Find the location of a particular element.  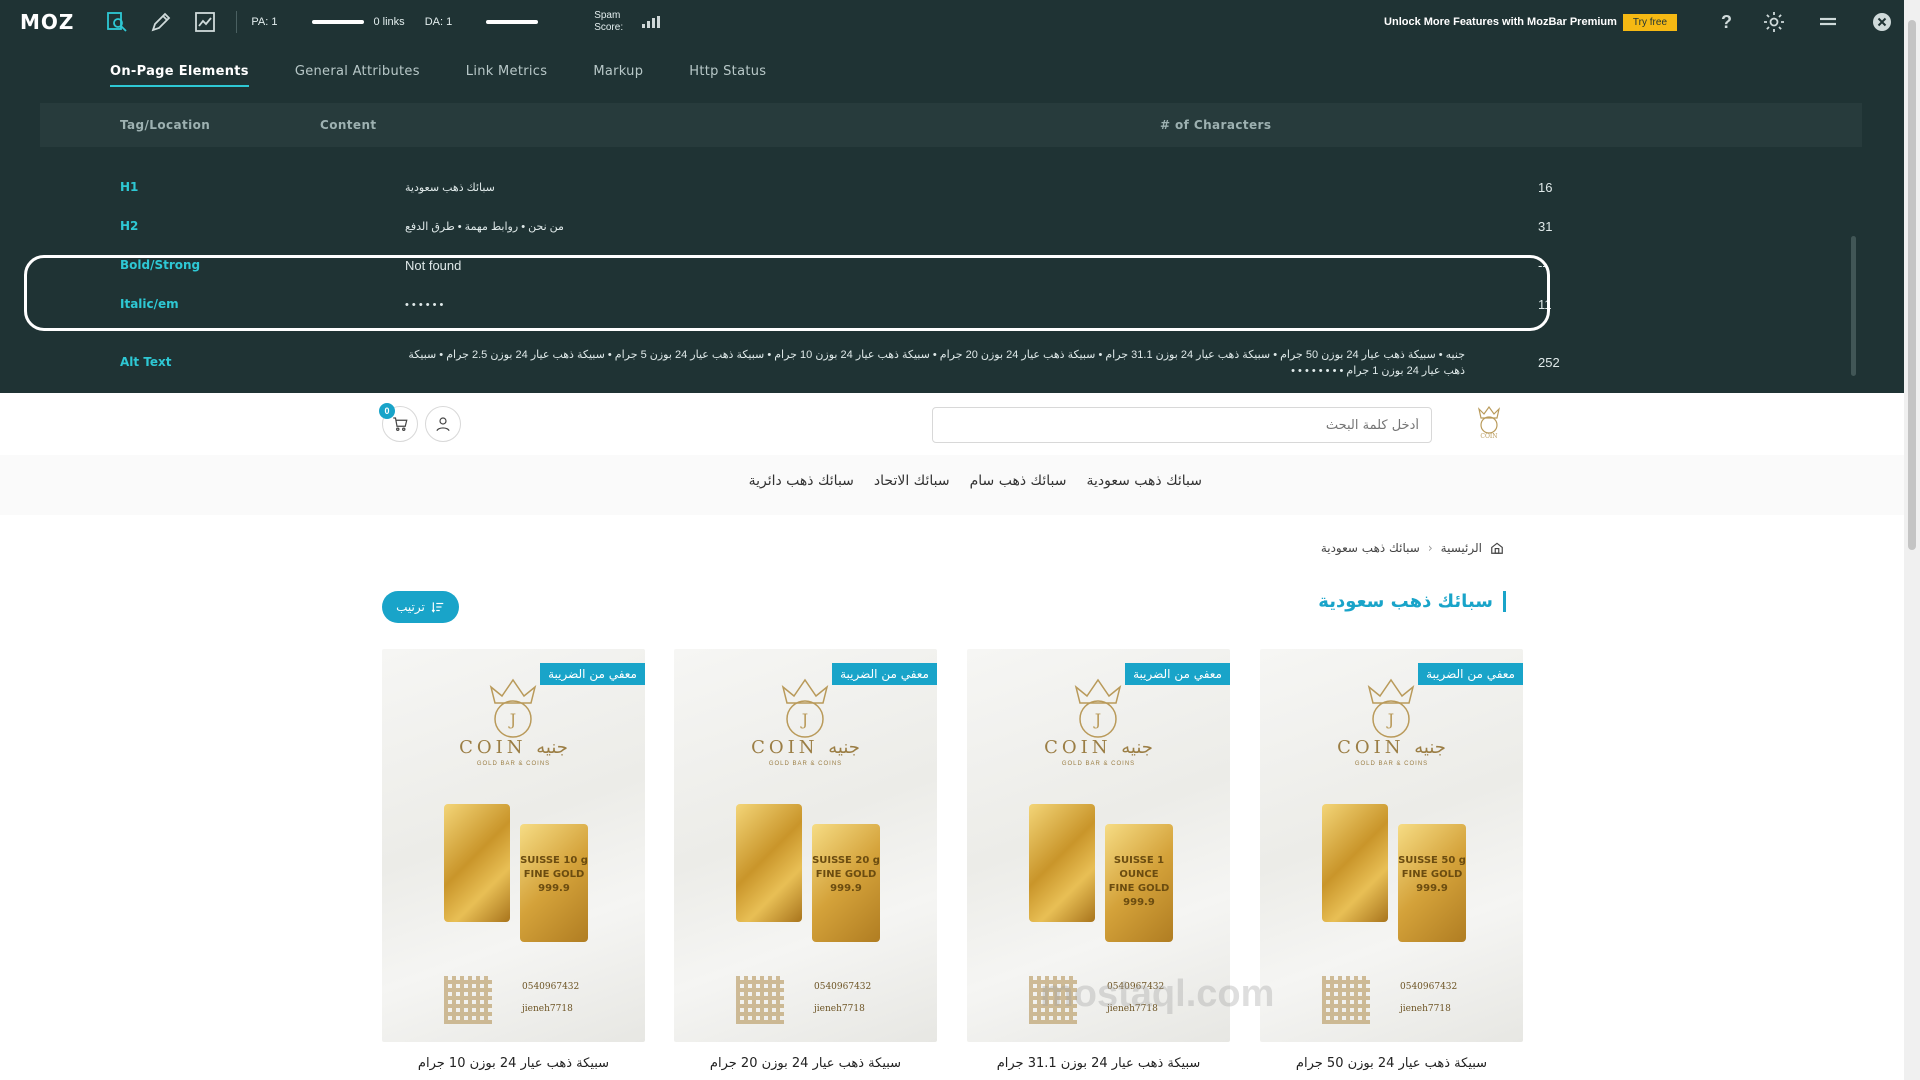

home-icon is located at coordinates (1497, 548).